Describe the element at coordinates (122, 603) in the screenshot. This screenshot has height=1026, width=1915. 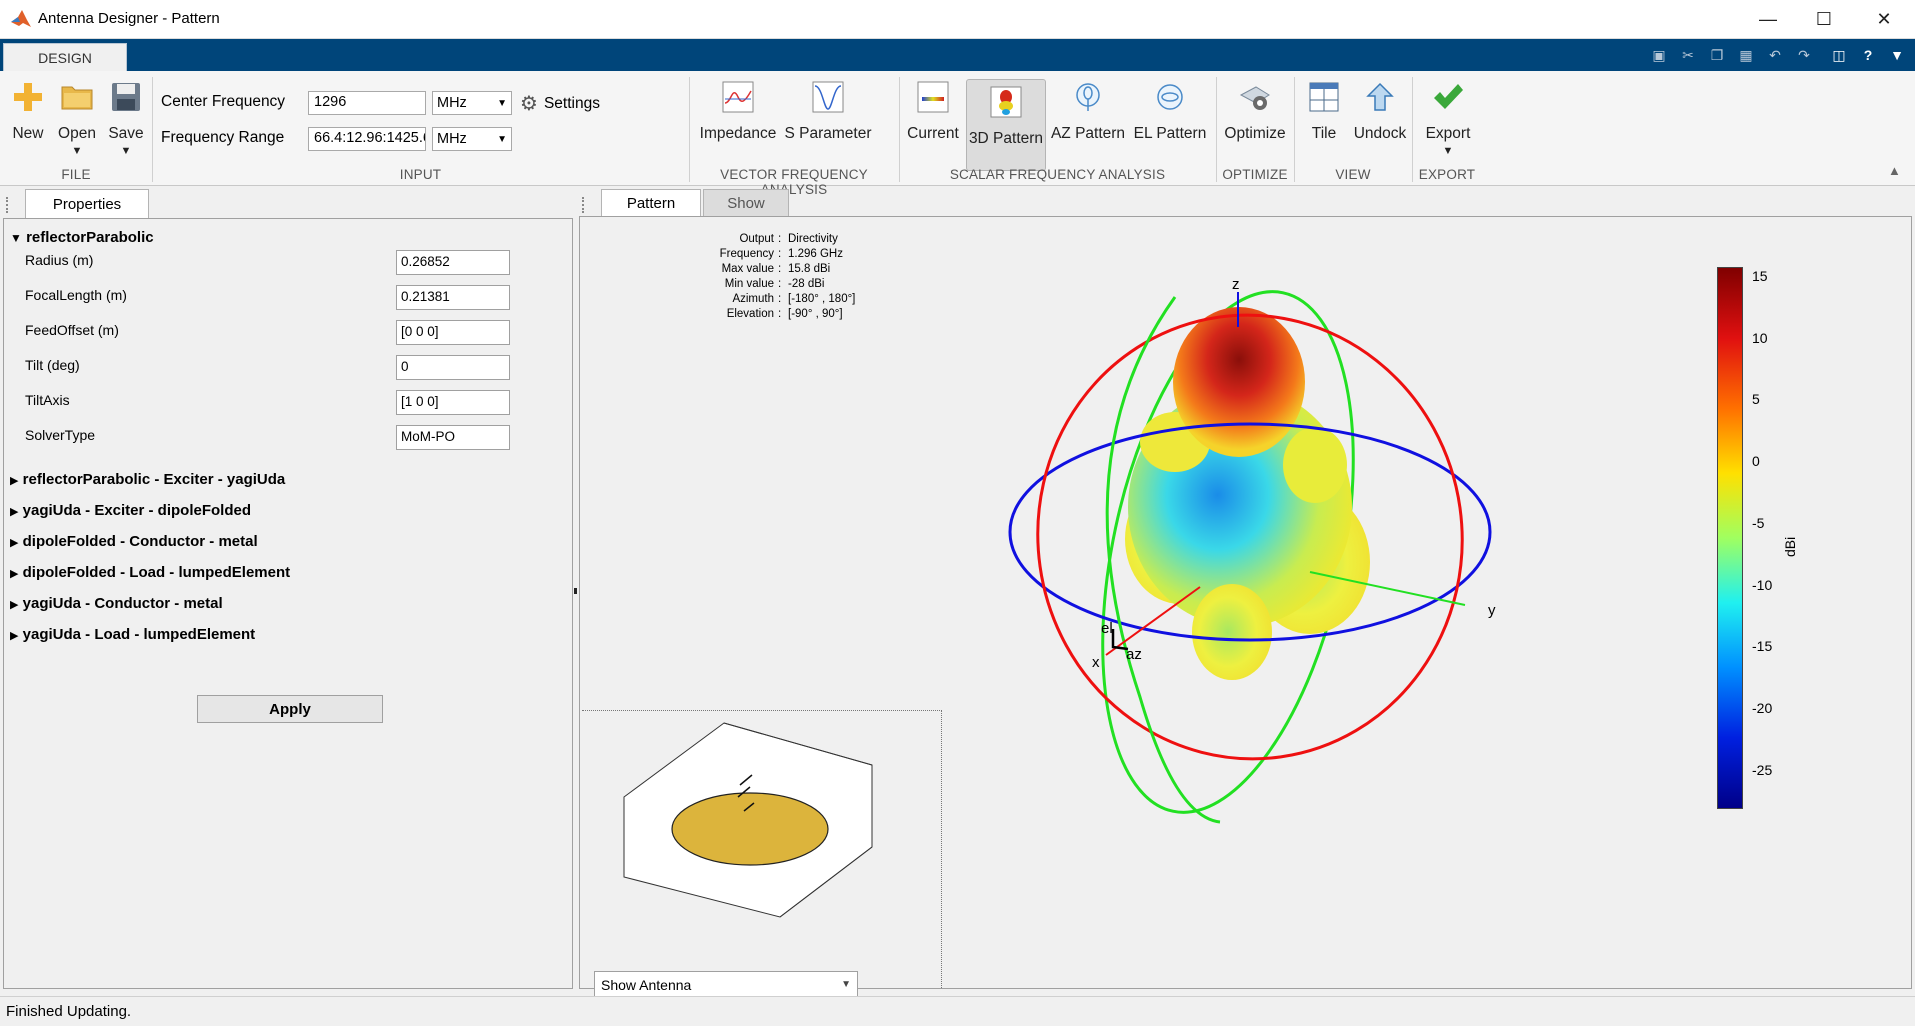
I see `section-title: yagiUda - Conductor - metal` at that location.